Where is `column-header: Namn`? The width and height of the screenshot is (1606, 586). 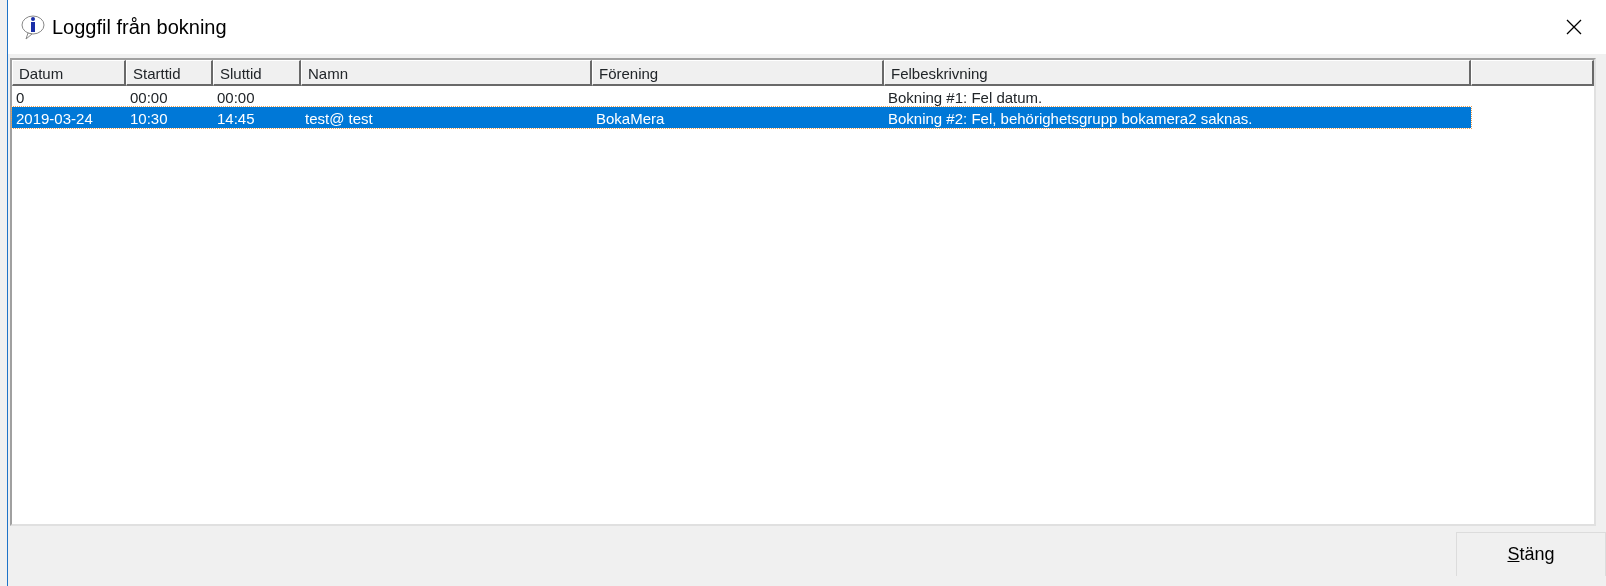
column-header: Namn is located at coordinates (446, 73).